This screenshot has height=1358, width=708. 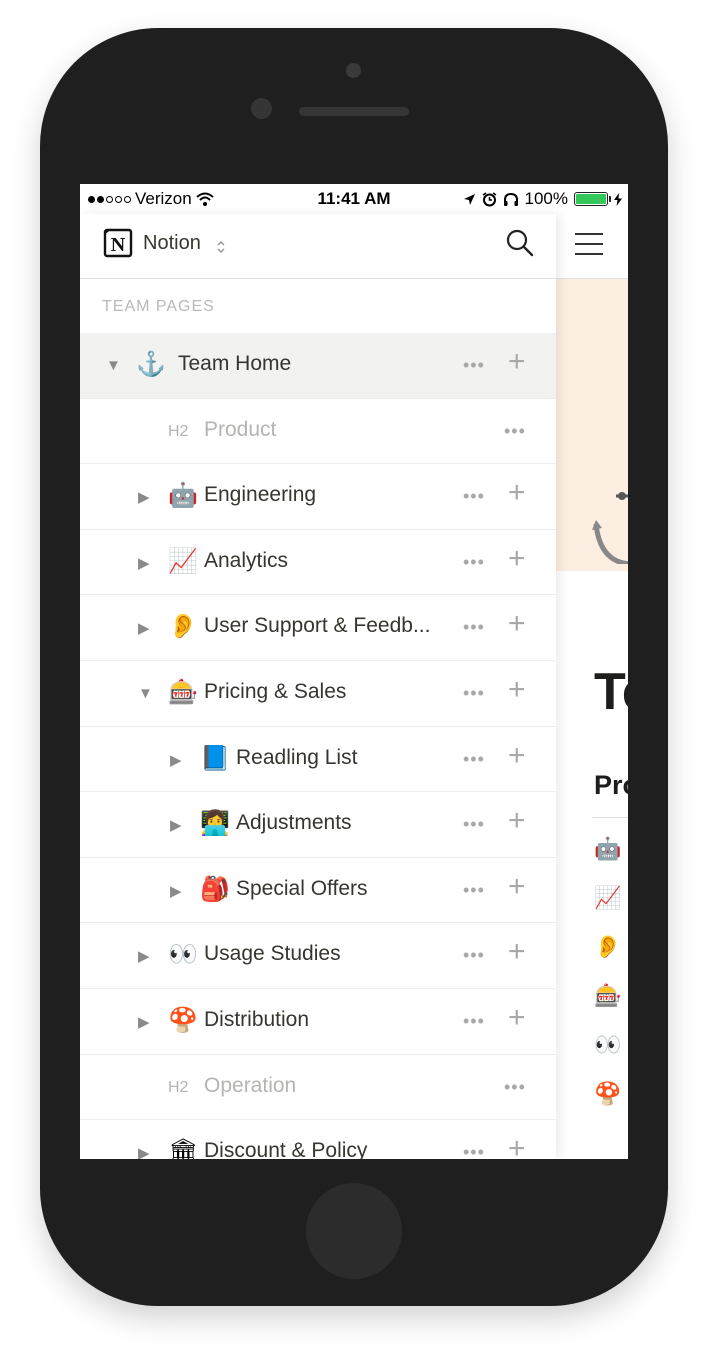 What do you see at coordinates (589, 244) in the screenshot?
I see `hamburger-menu-icon` at bounding box center [589, 244].